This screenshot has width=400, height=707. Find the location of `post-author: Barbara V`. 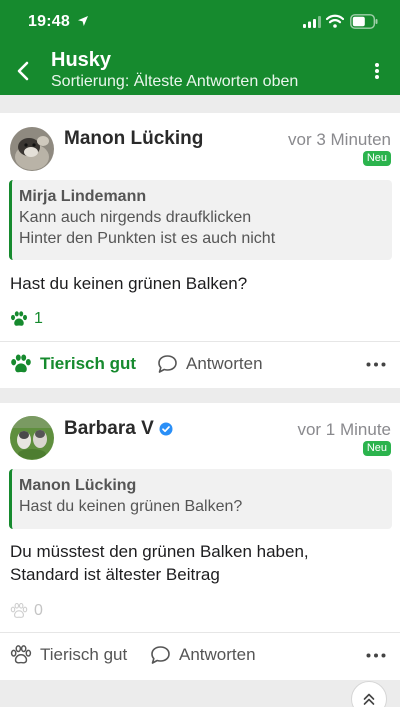

post-author: Barbara V is located at coordinates (118, 429).